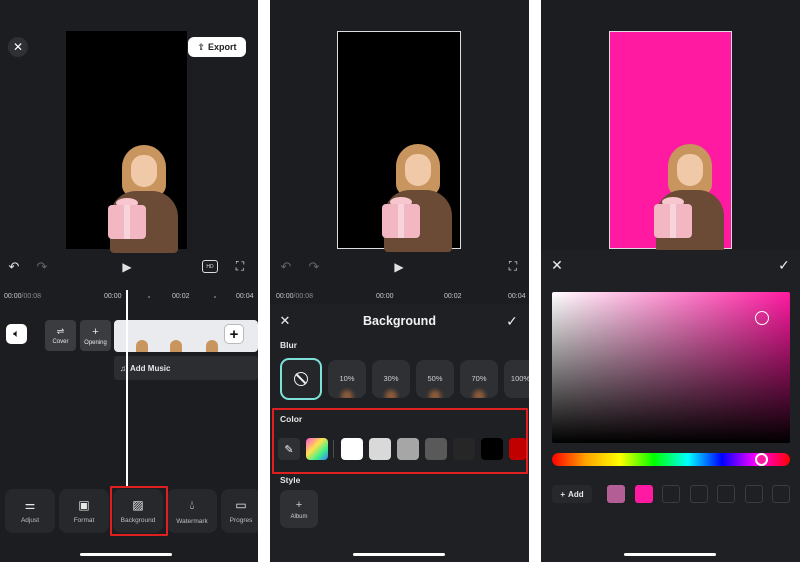 The width and height of the screenshot is (800, 562). What do you see at coordinates (435, 379) in the screenshot?
I see `blur-option: 50%` at bounding box center [435, 379].